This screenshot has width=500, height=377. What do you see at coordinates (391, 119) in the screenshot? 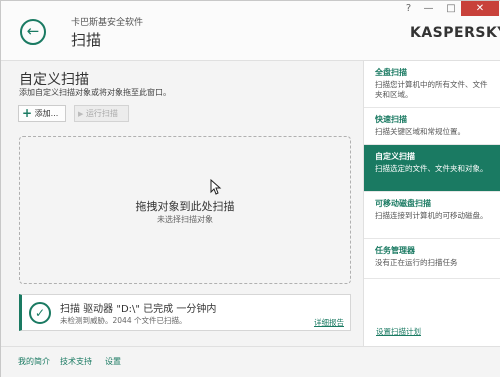
I see `sidebar-item-title: 快速扫描` at bounding box center [391, 119].